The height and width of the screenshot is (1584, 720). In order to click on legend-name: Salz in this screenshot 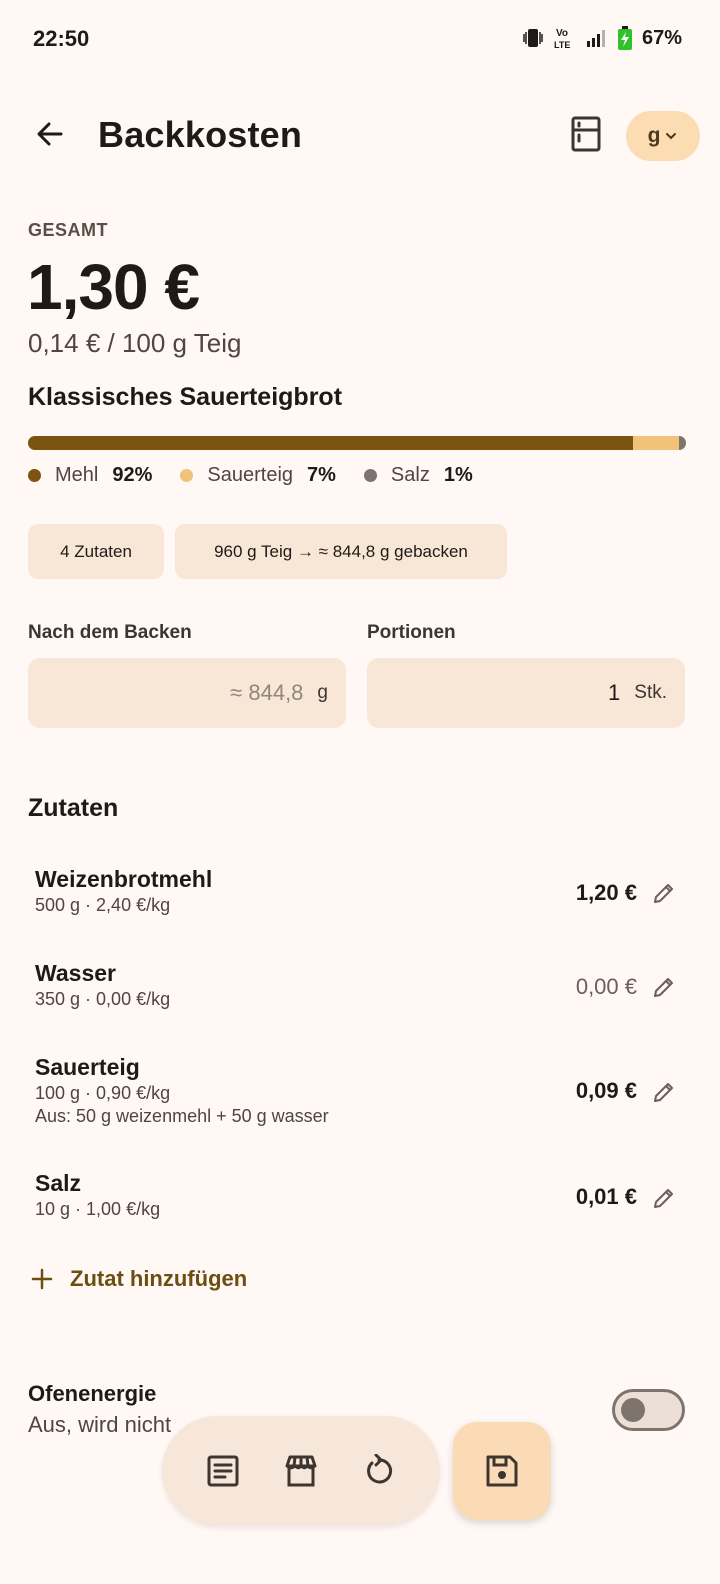, I will do `click(410, 475)`.